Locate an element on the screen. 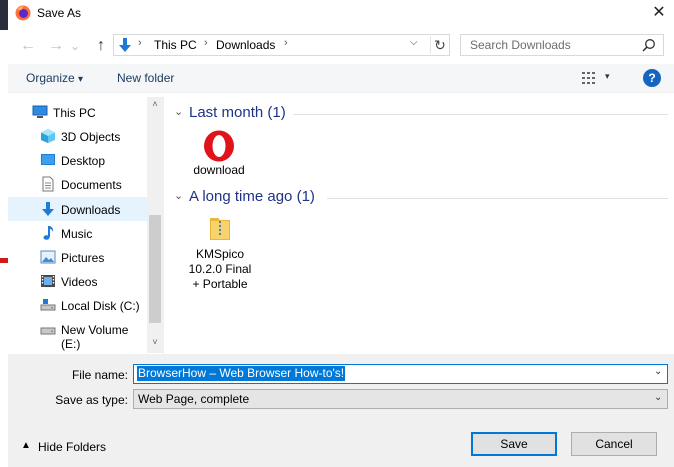 The height and width of the screenshot is (467, 674). sidebar-item-label: Videos is located at coordinates (79, 282).